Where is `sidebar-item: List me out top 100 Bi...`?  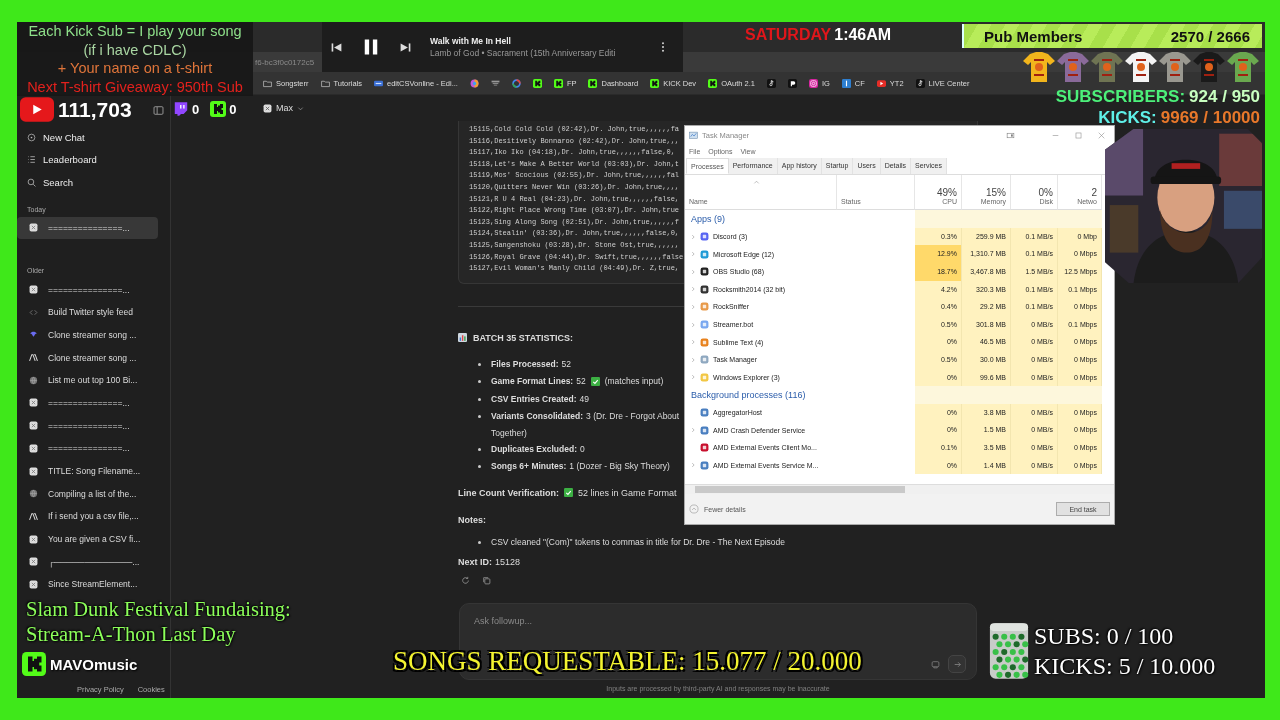
sidebar-item: List me out top 100 Bi... is located at coordinates (87, 380).